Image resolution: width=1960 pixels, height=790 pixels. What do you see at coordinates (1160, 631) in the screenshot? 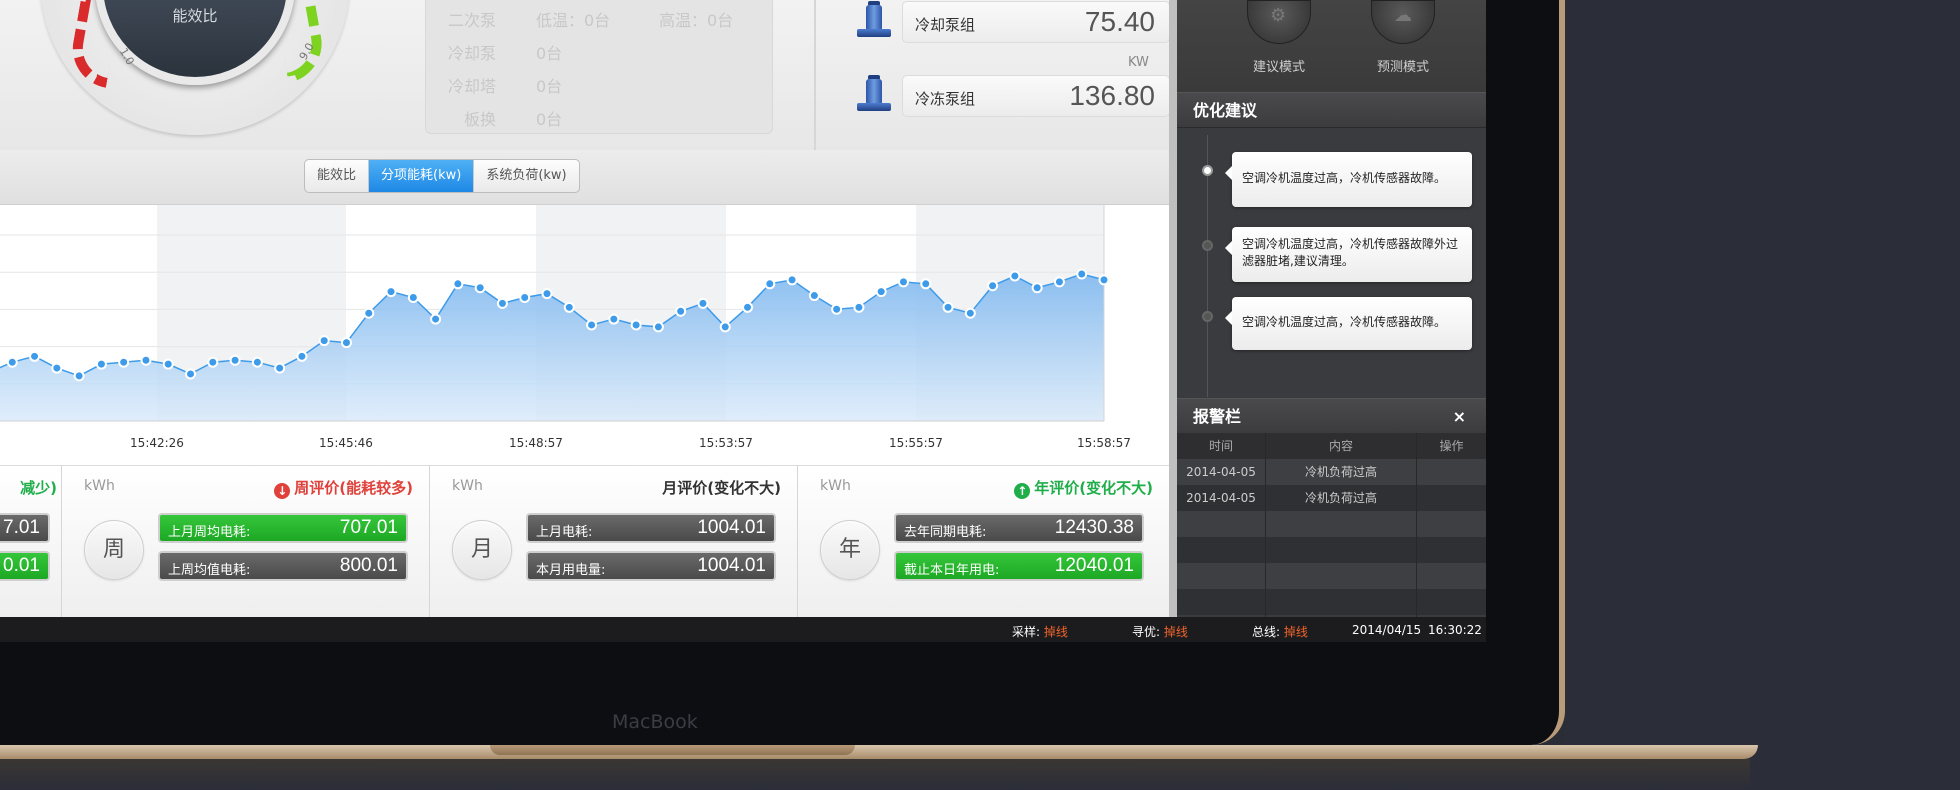
I see `status-optimize: 寻优: 掉线` at bounding box center [1160, 631].